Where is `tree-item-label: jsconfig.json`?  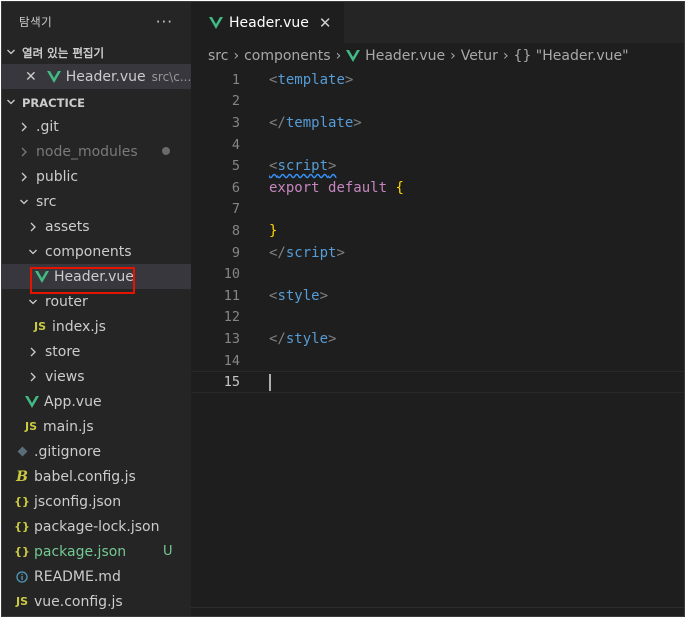
tree-item-label: jsconfig.json is located at coordinates (78, 501).